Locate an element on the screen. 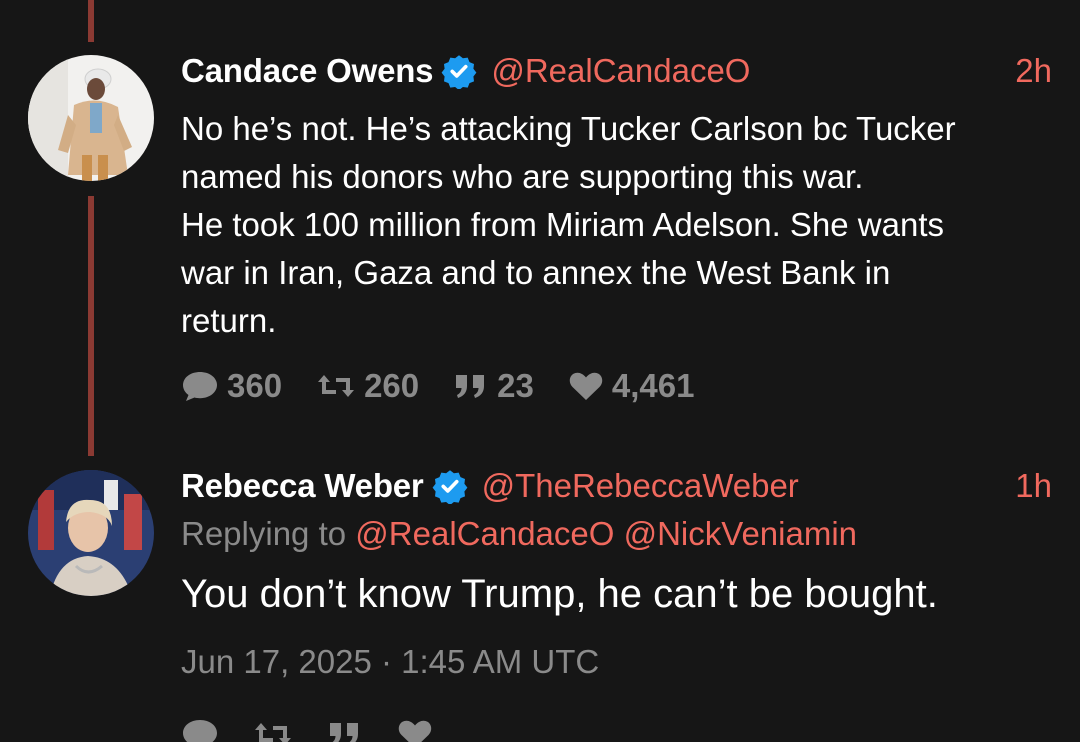 Image resolution: width=1080 pixels, height=742 pixels. reply-count: 360 is located at coordinates (255, 385).